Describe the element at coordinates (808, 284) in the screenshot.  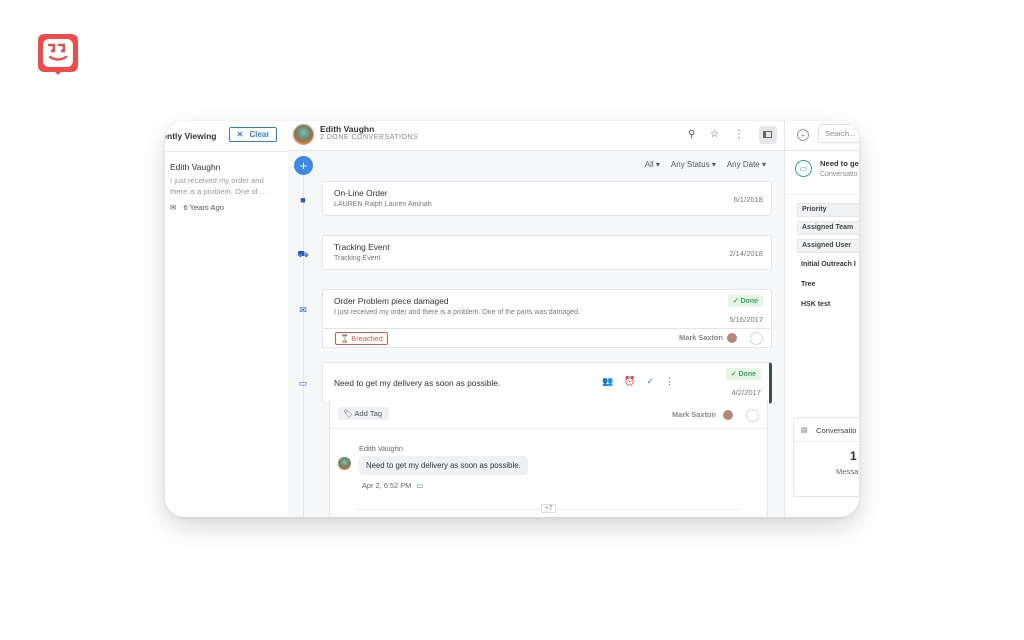
I see `field-tree: Tree` at that location.